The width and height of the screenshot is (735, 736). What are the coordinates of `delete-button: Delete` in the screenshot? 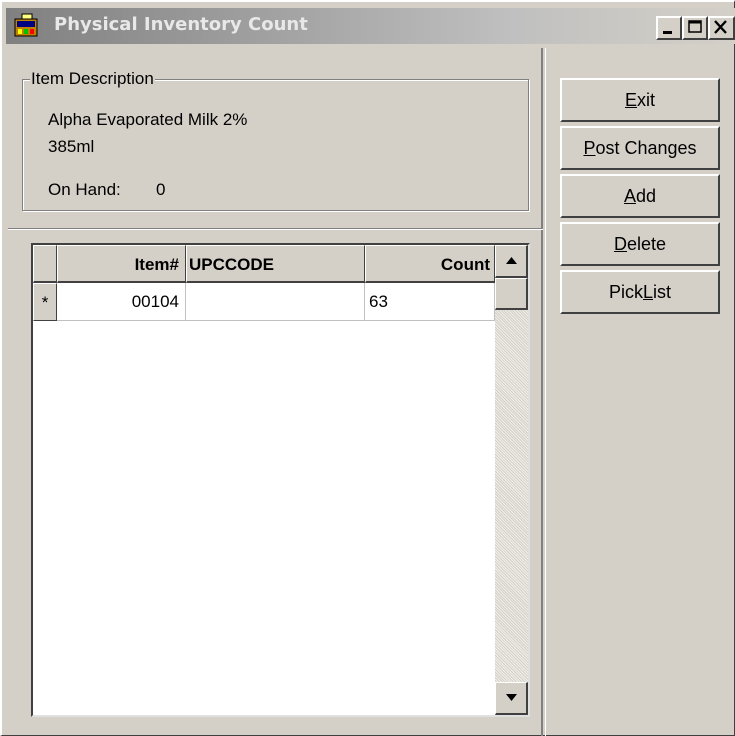 It's located at (640, 244).